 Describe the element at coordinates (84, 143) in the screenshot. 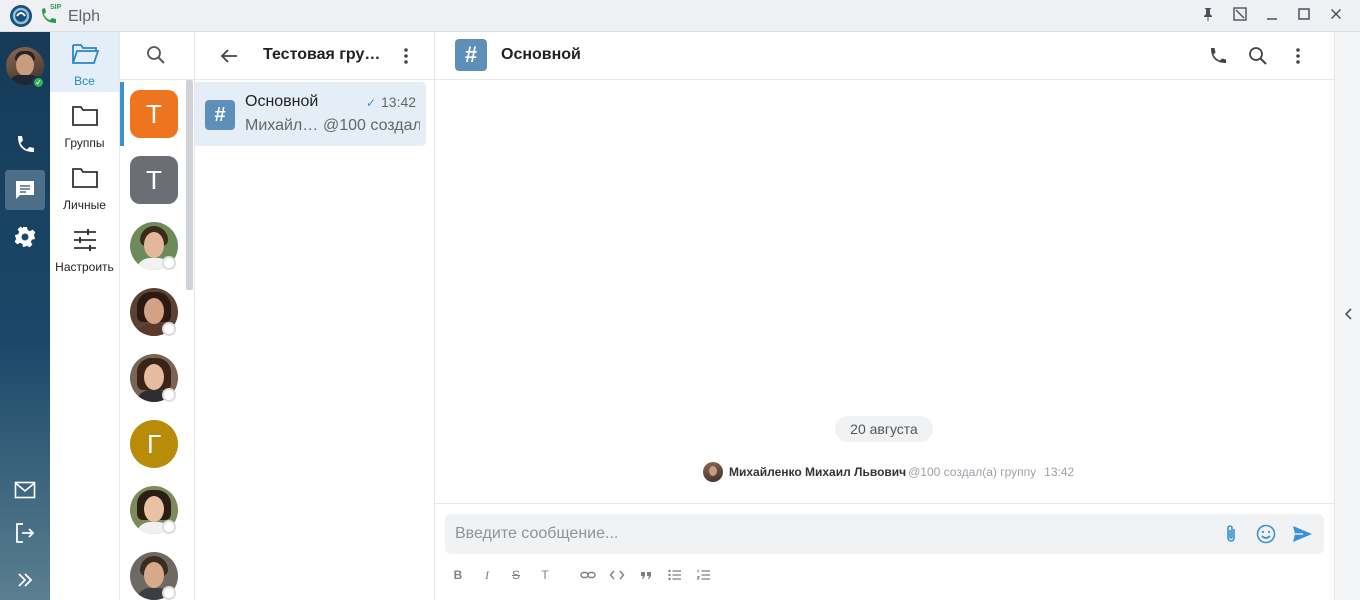

I see `folder-label: Группы` at that location.